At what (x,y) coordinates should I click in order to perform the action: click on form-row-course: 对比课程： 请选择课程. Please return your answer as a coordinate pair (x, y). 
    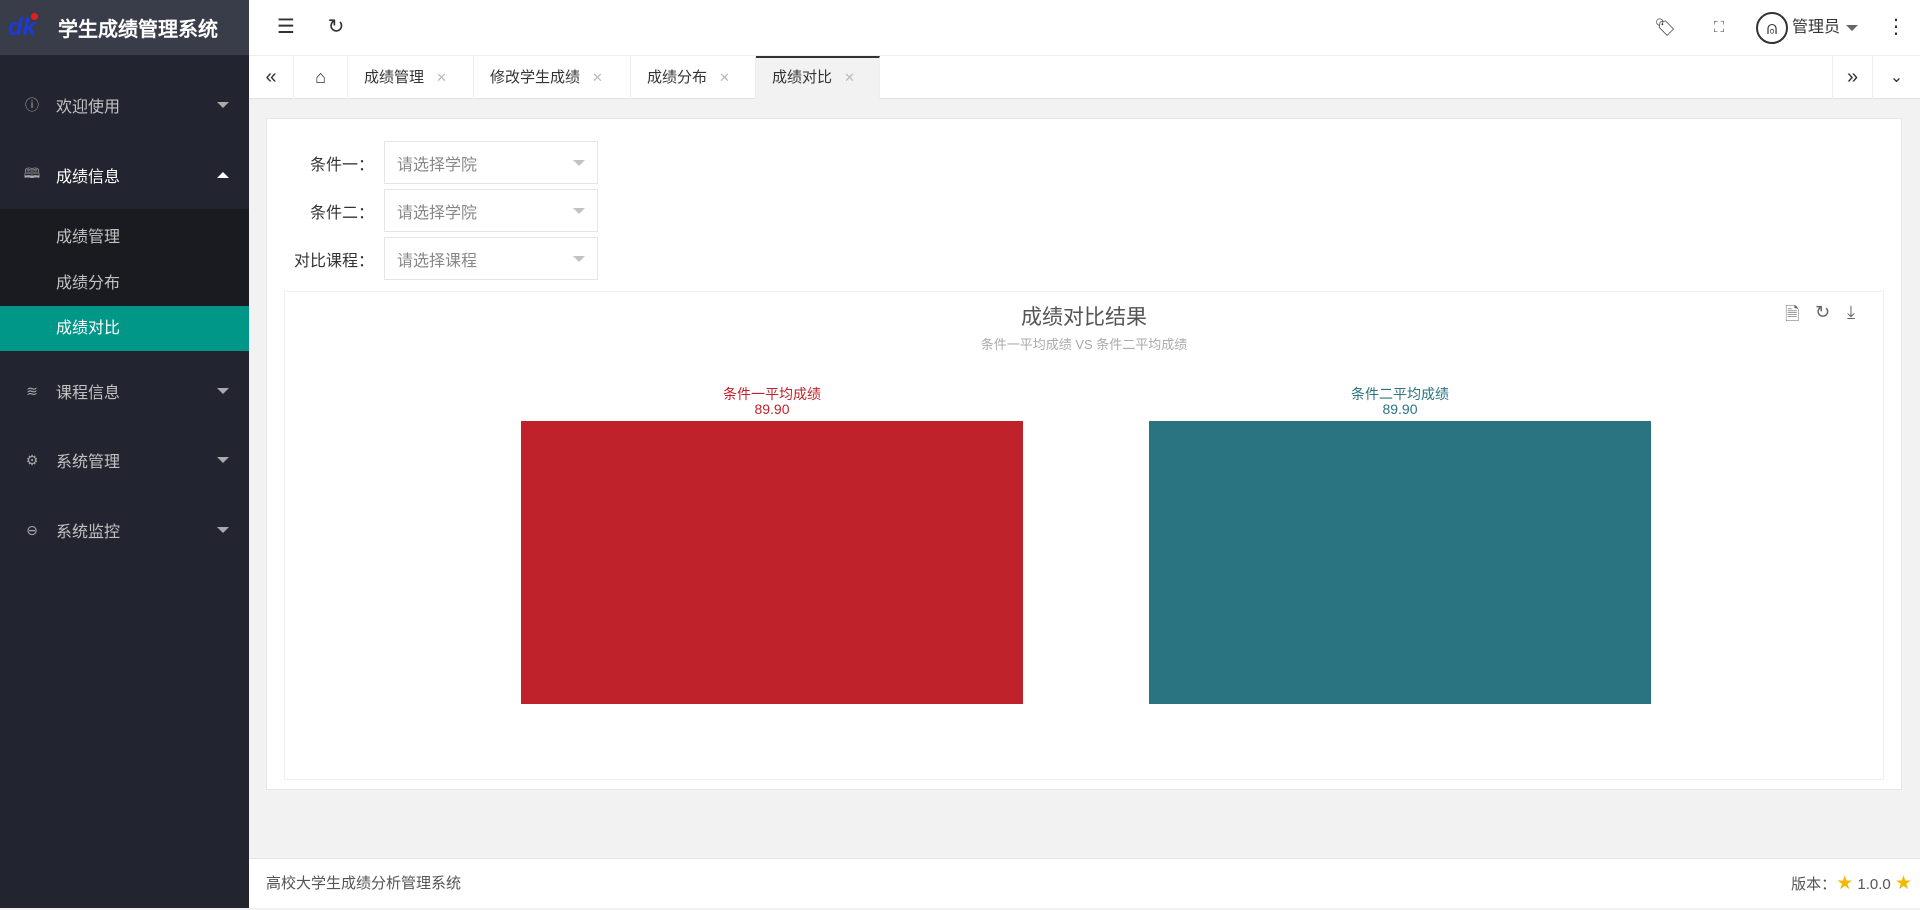
    Looking at the image, I should click on (432, 258).